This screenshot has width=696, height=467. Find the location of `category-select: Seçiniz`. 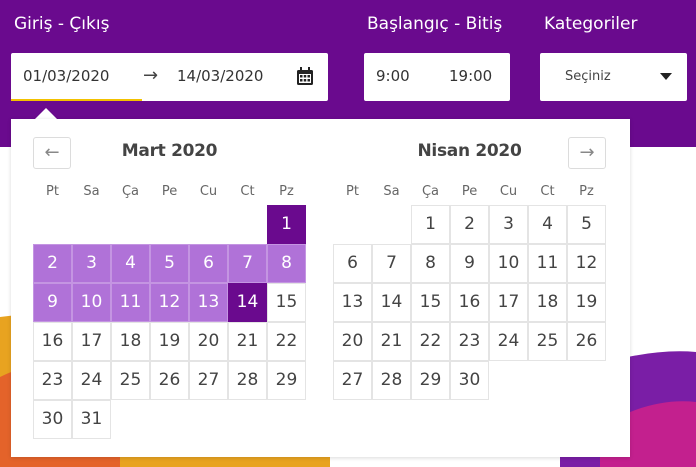

category-select: Seçiniz is located at coordinates (613, 77).